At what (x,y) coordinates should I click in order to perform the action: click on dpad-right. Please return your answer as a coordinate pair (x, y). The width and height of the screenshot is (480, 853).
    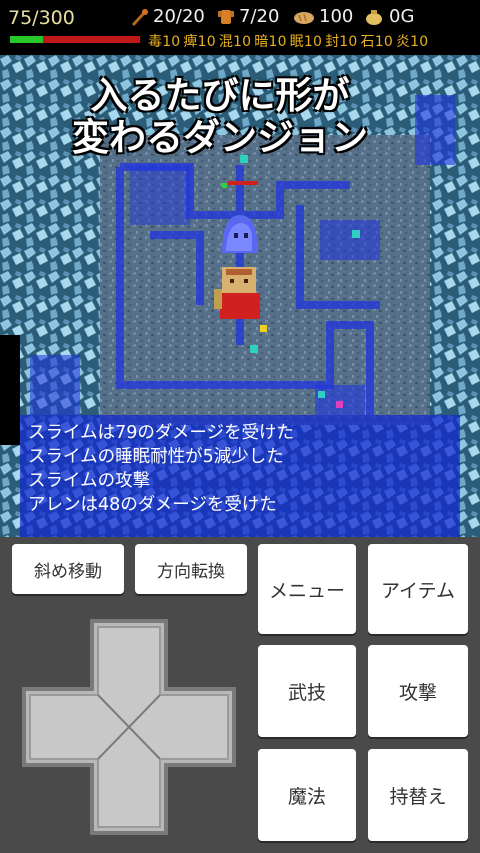
    Looking at the image, I should click on (194, 727).